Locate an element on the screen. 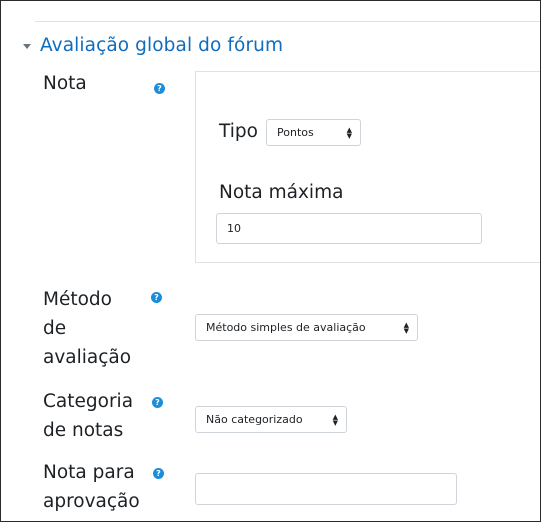  grade-label: Nota is located at coordinates (65, 83).